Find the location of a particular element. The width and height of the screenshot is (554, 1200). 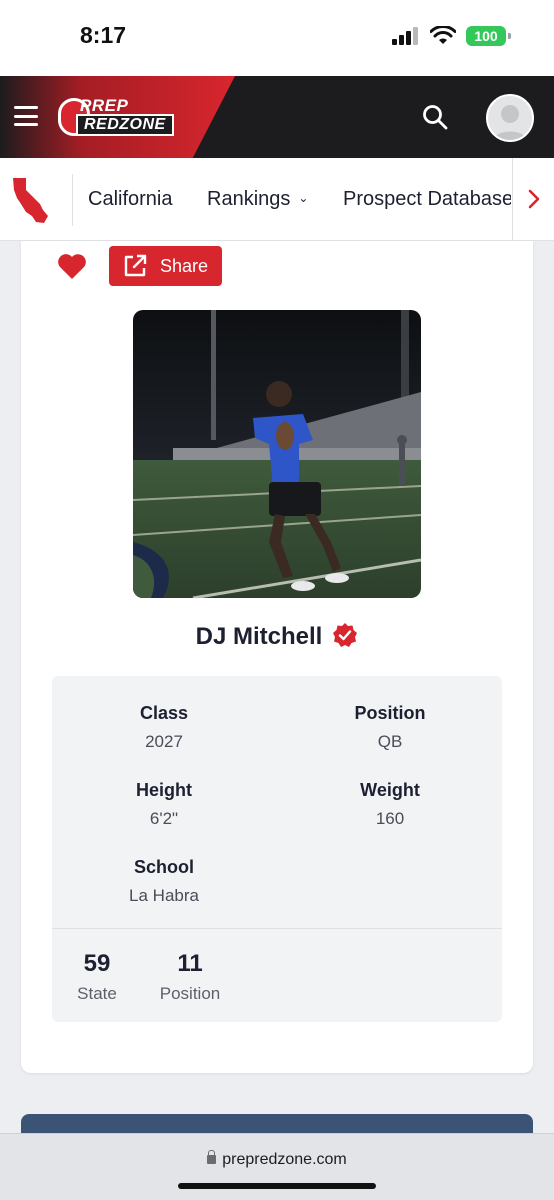

url-text: prepredzone.com is located at coordinates (284, 1159).